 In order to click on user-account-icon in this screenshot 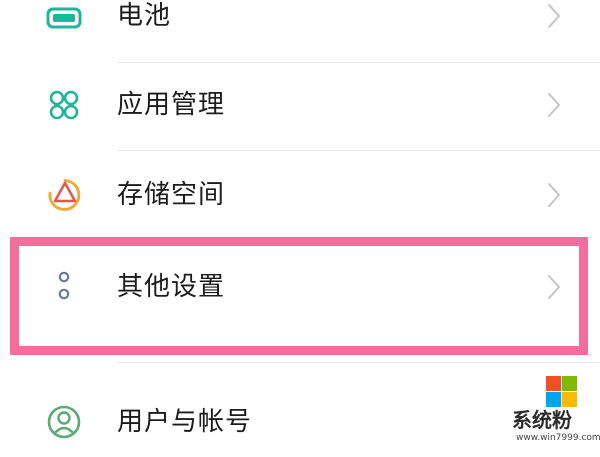, I will do `click(64, 422)`.